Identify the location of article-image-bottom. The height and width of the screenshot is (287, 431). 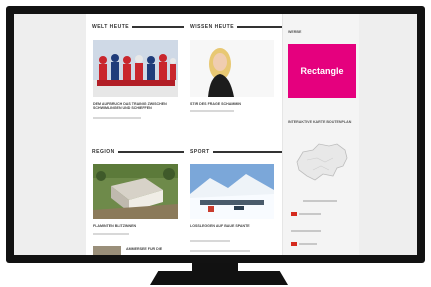
(107, 250).